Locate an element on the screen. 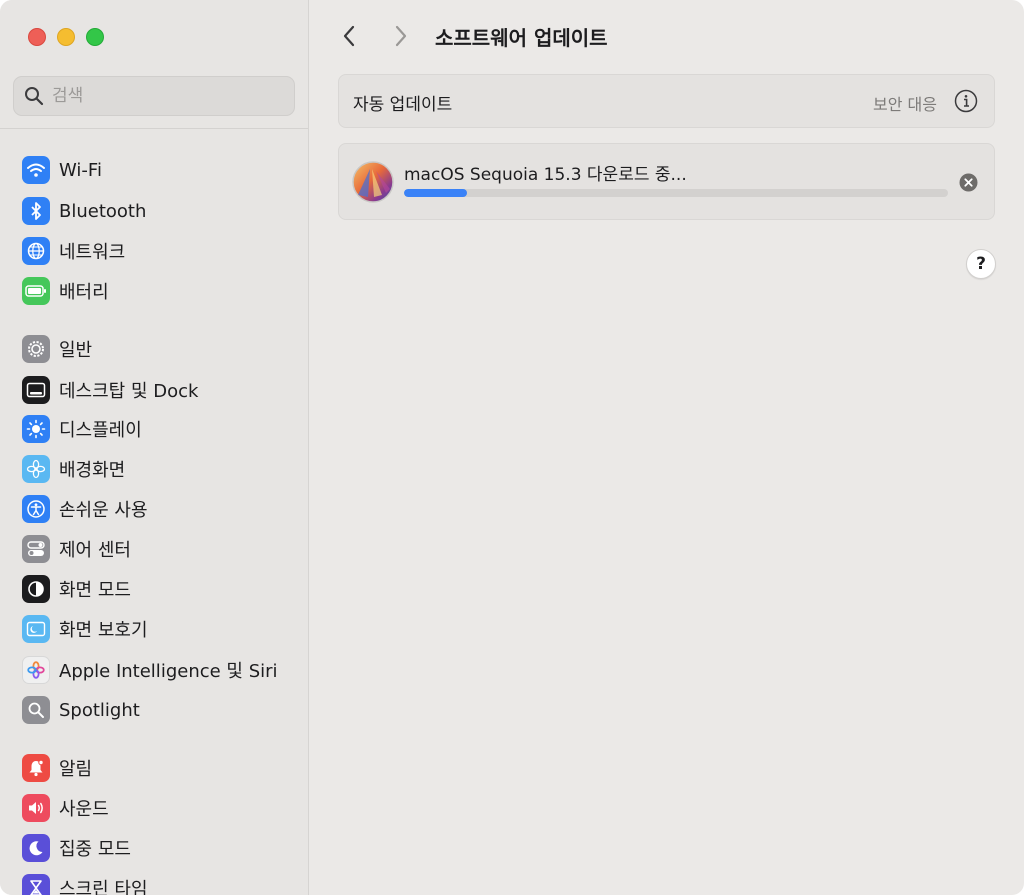 The height and width of the screenshot is (895, 1024). sidebar-item-sound: 사운드 is located at coordinates (157, 808).